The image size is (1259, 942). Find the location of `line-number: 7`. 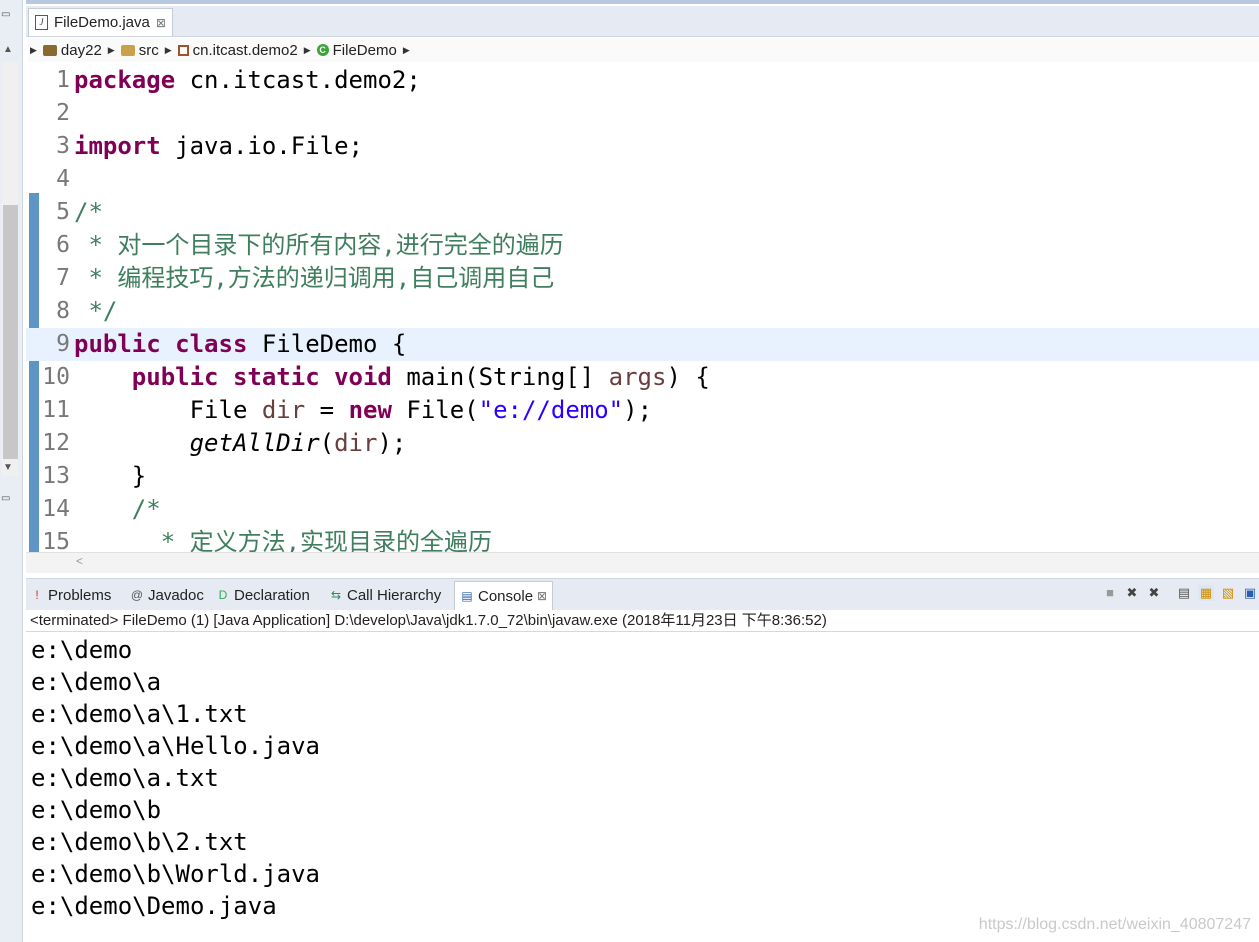

line-number: 7 is located at coordinates (63, 278).